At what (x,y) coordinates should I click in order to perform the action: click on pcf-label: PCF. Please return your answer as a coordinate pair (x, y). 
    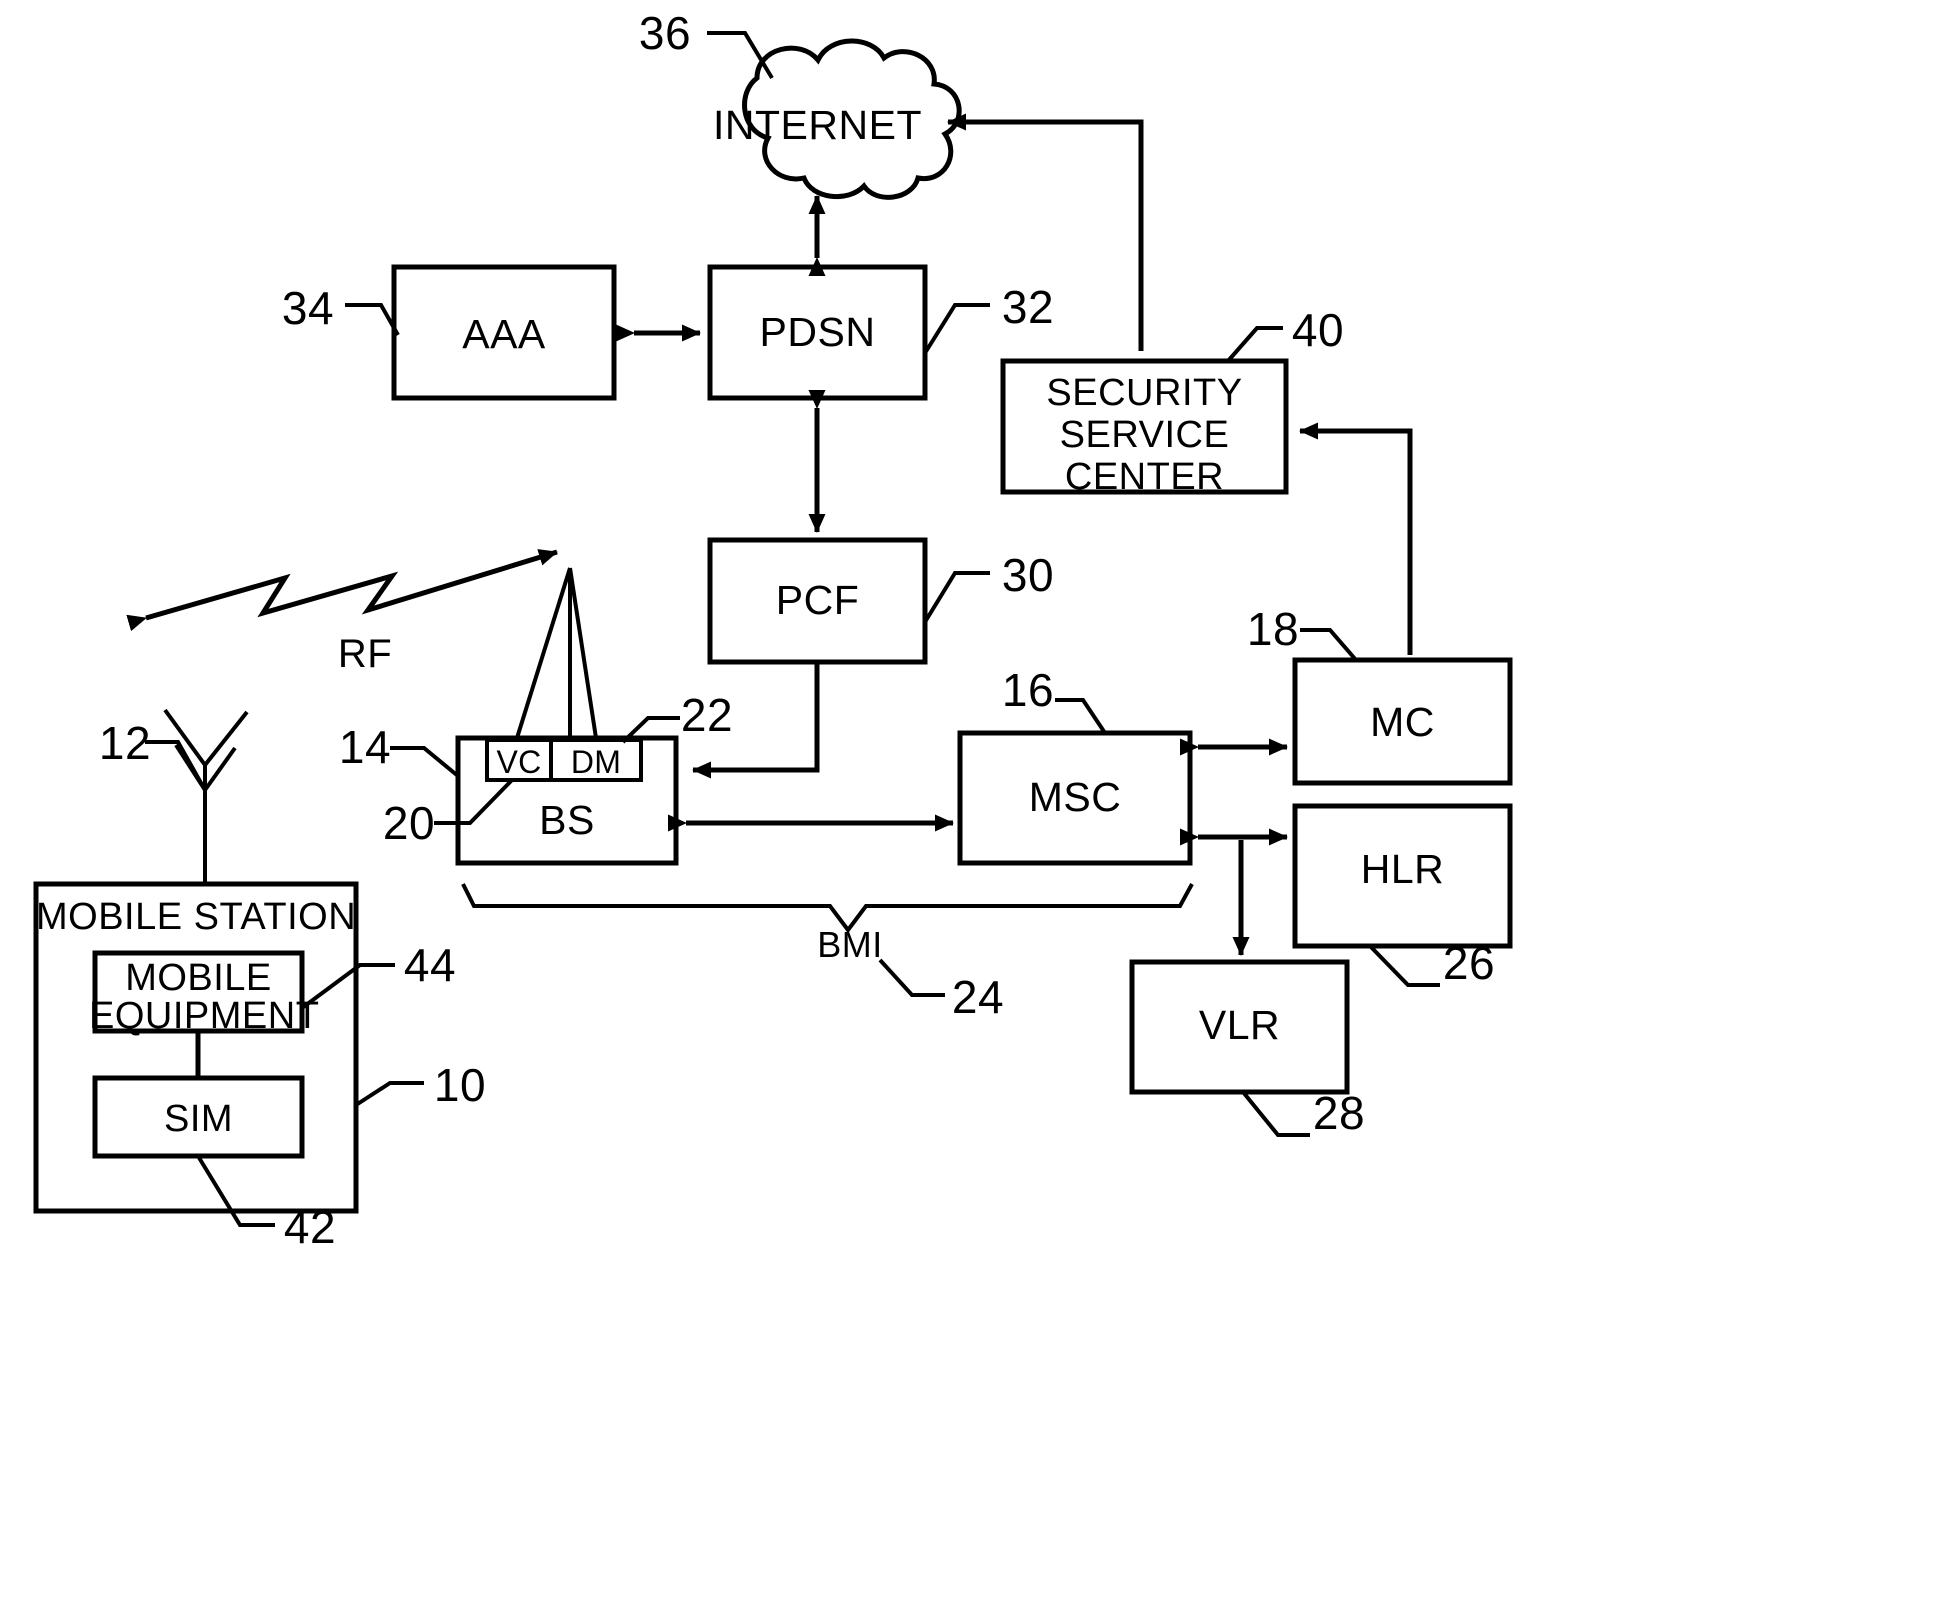
    Looking at the image, I should click on (817, 600).